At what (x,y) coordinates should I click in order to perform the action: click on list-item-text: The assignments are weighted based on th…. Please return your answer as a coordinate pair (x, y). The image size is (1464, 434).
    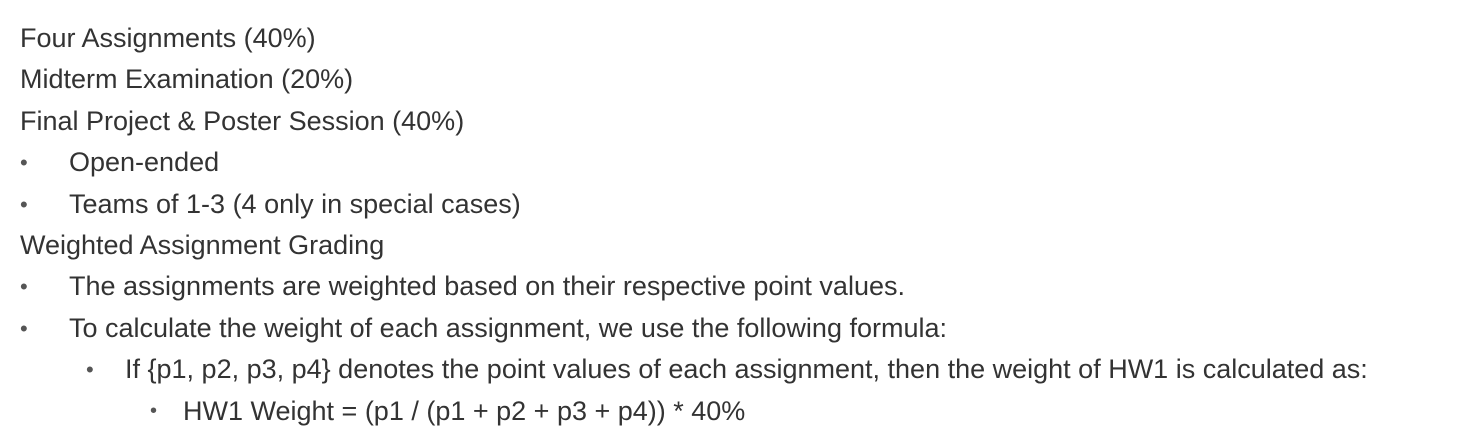
    Looking at the image, I should click on (487, 286).